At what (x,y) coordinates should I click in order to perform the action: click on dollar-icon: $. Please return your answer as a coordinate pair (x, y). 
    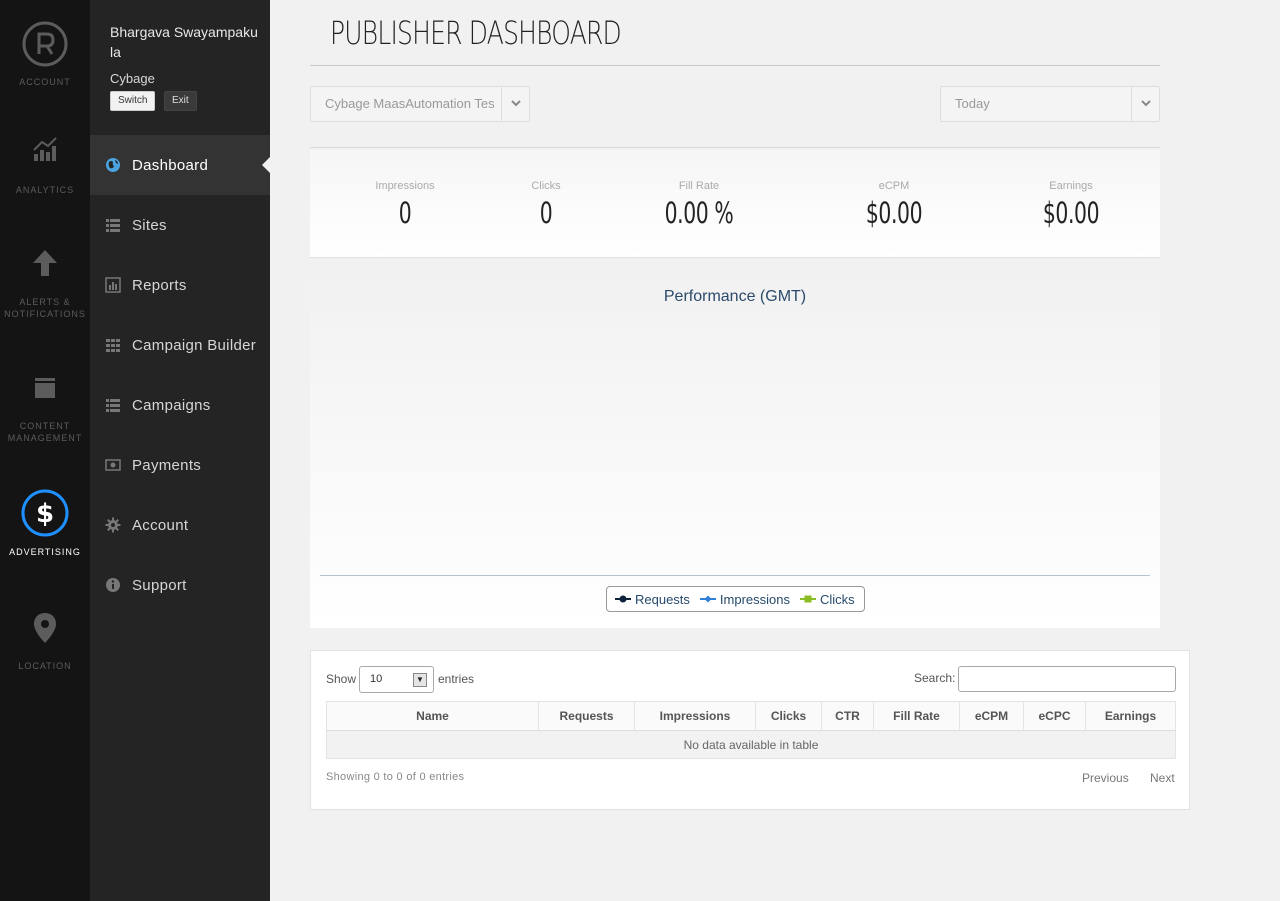
    Looking at the image, I should click on (45, 513).